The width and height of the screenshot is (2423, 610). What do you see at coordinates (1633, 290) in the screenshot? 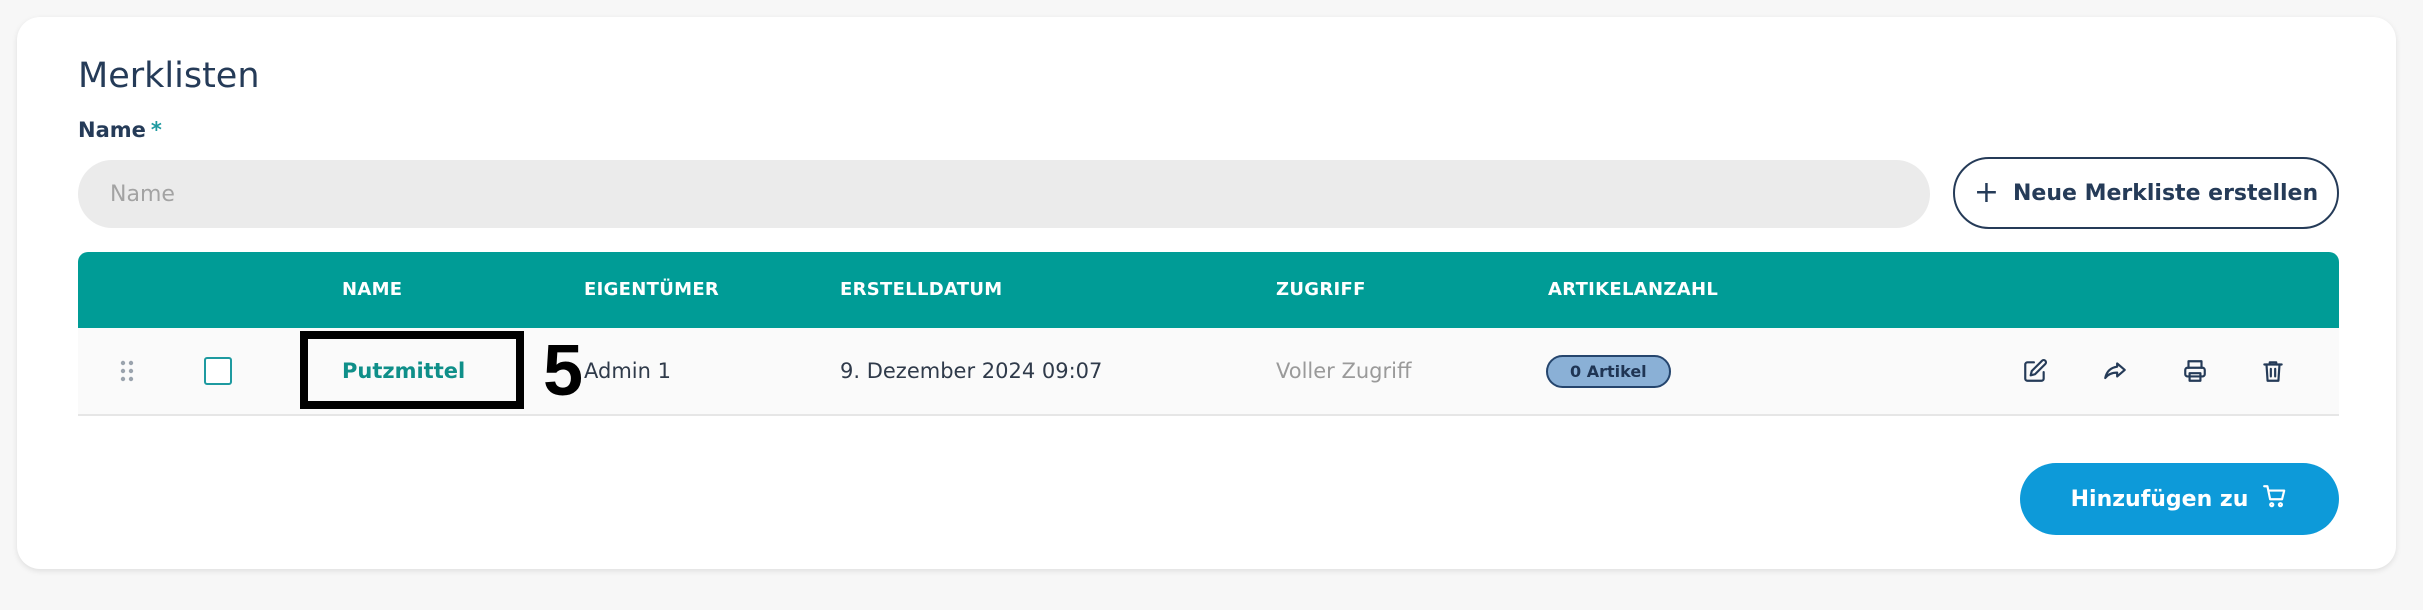
I see `column-header-item-count: ARTIKELANZAHL` at bounding box center [1633, 290].